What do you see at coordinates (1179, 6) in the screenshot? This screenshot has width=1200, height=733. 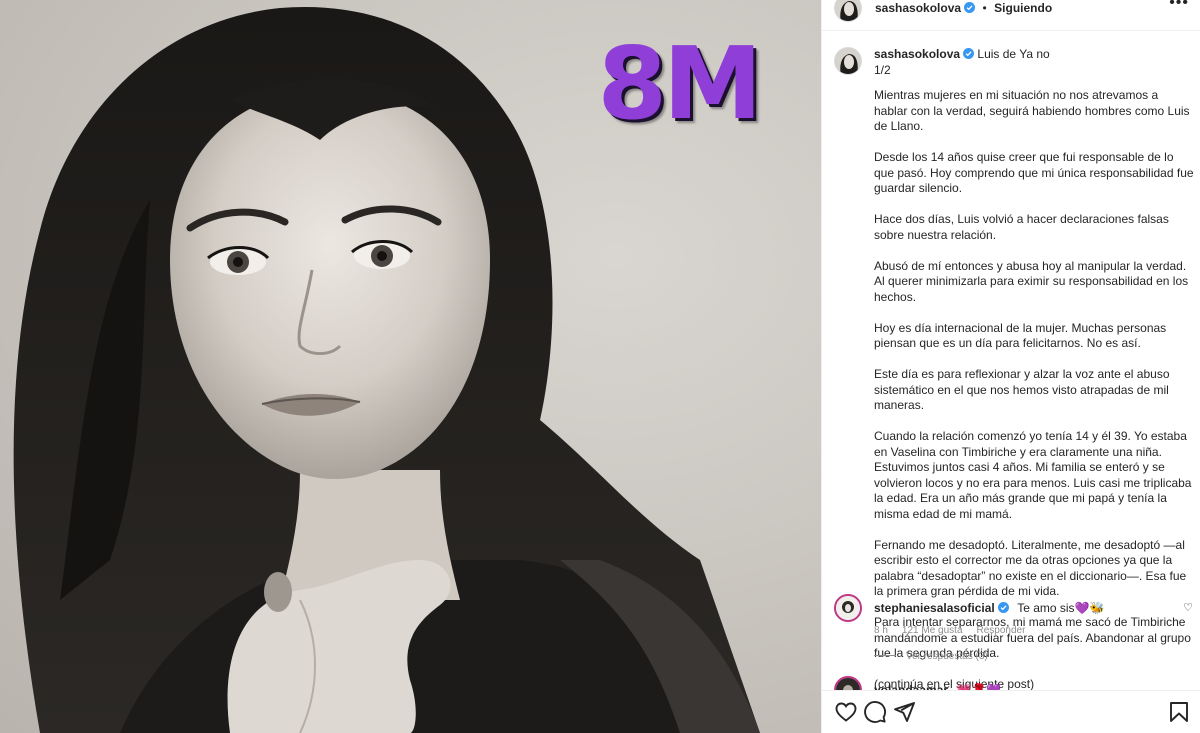 I see `more-options-icon: •••` at bounding box center [1179, 6].